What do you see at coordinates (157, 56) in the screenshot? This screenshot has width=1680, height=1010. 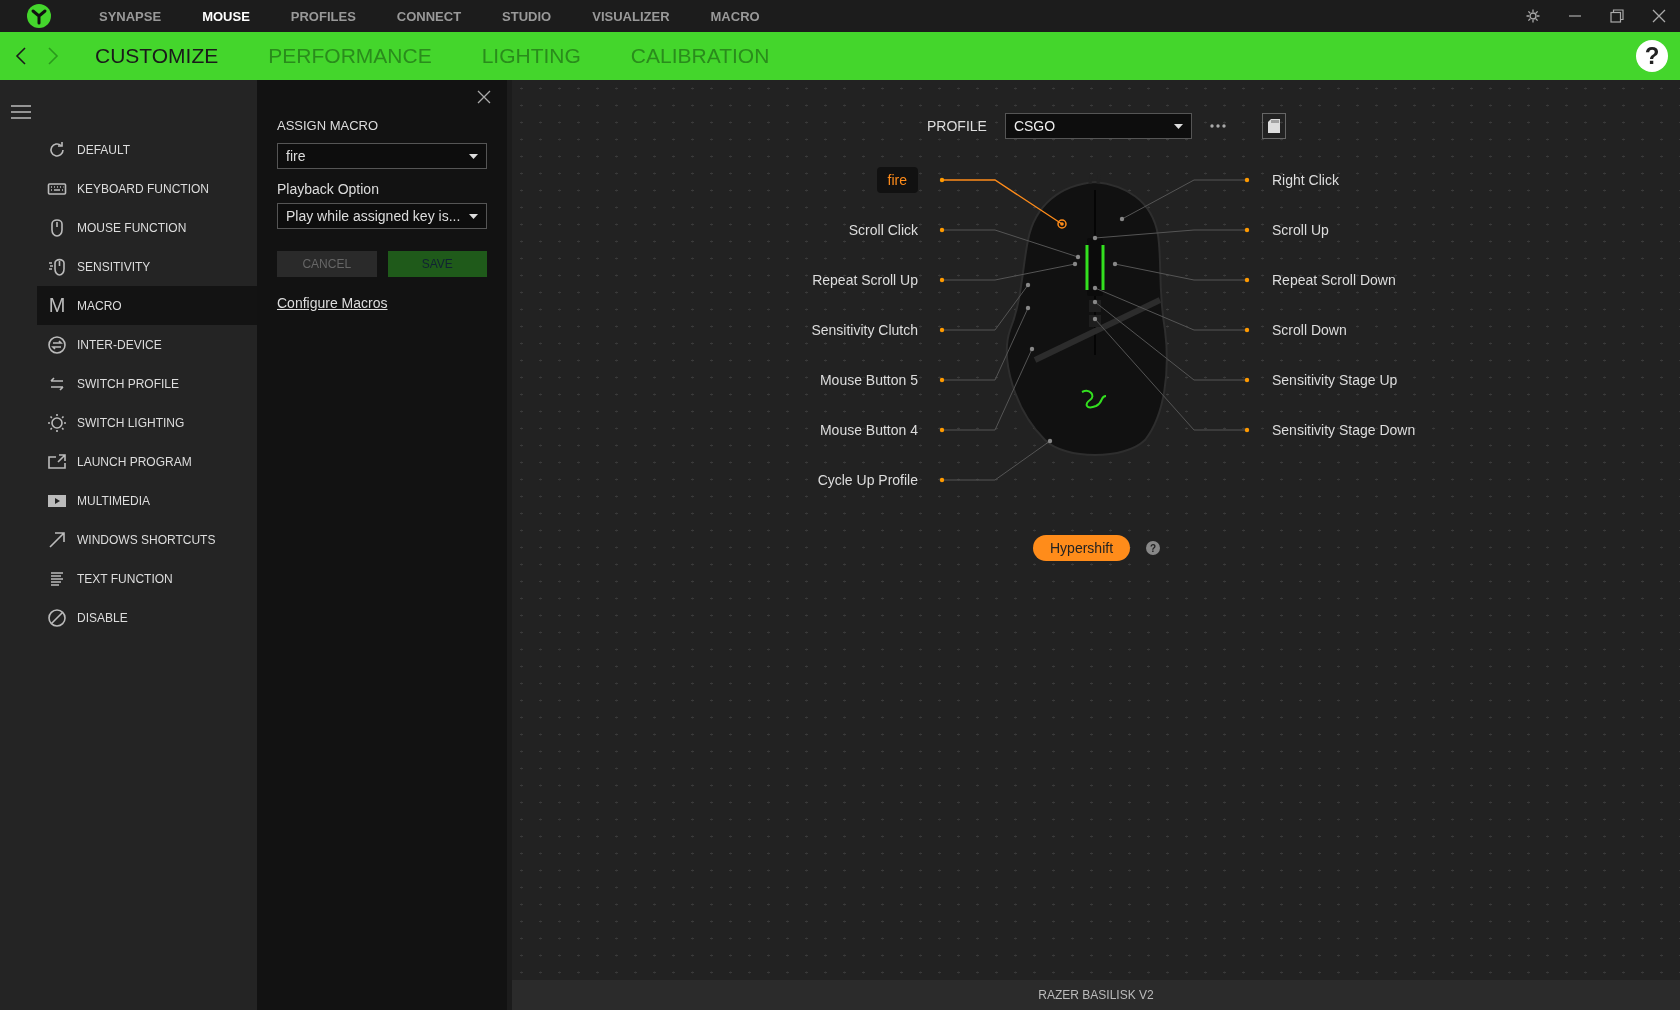 I see `section-tab: CUSTOMIZE` at bounding box center [157, 56].